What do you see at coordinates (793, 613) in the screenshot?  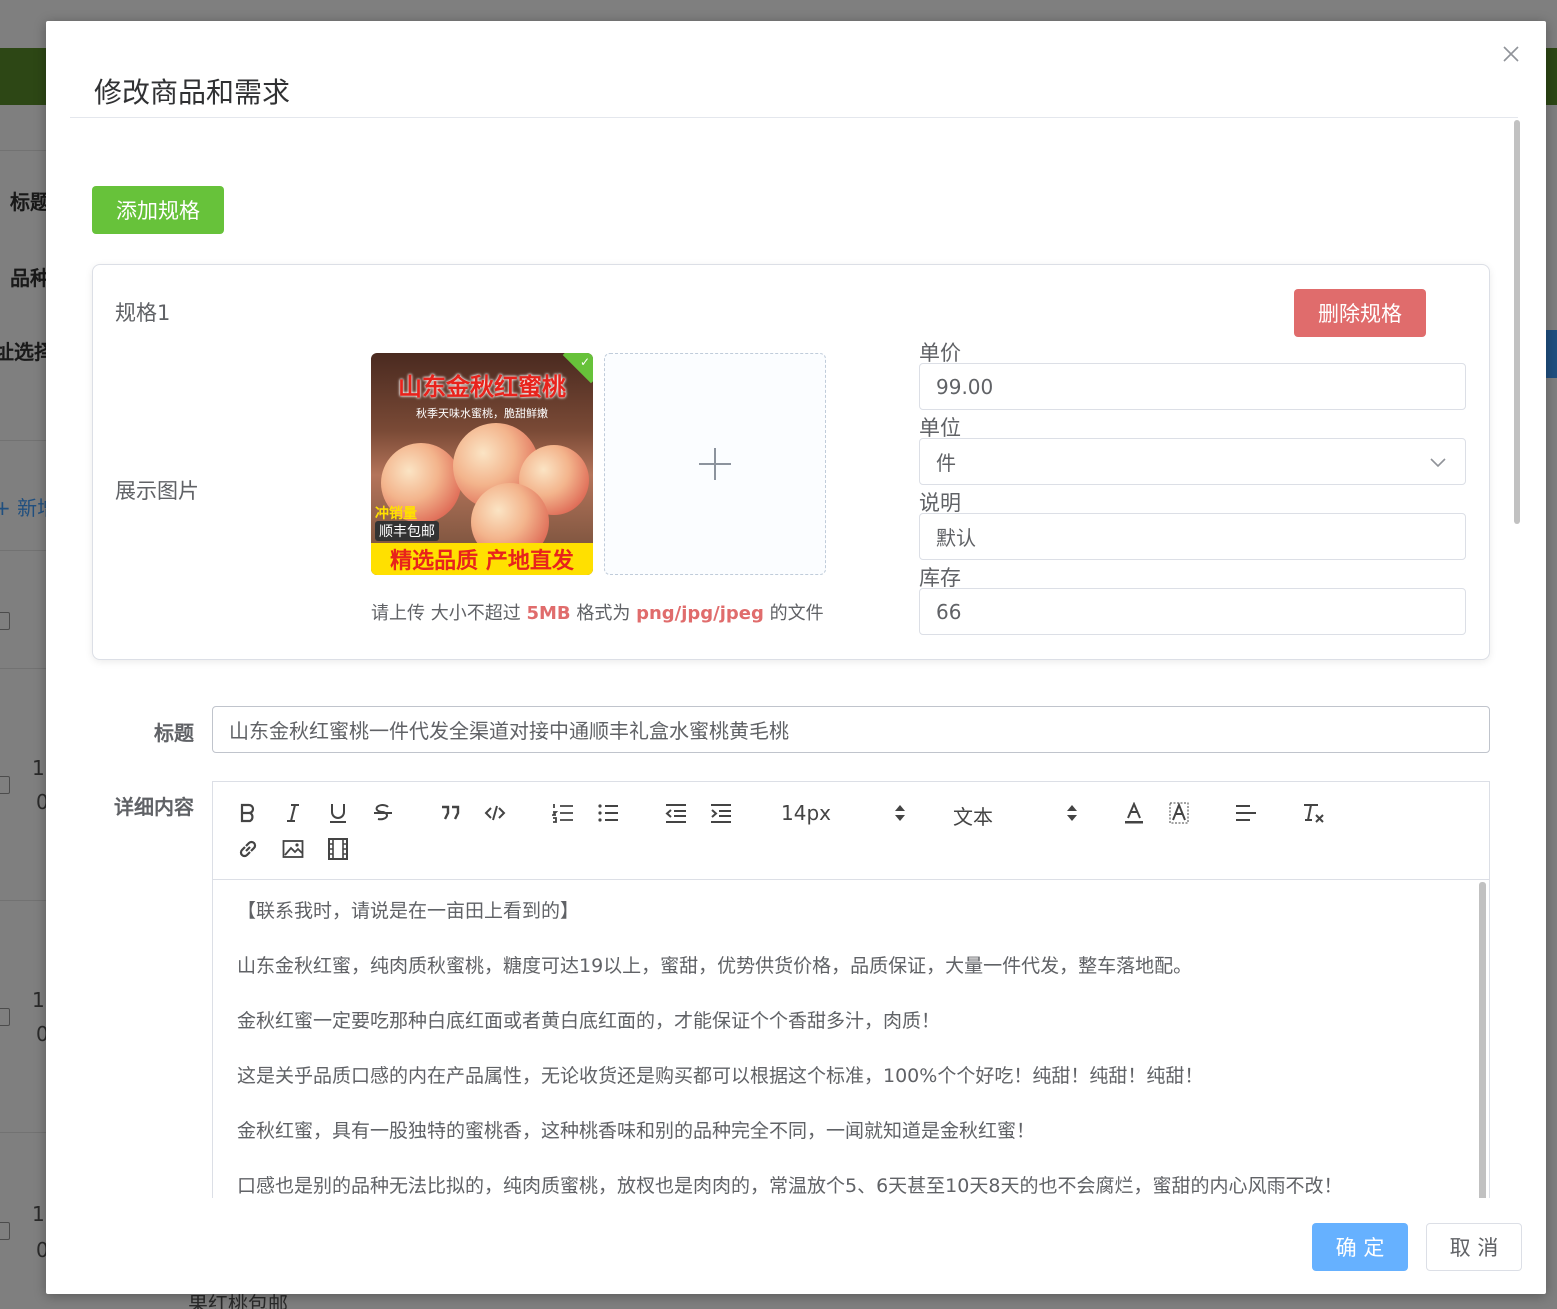 I see `upload-tip-text: 的文件` at bounding box center [793, 613].